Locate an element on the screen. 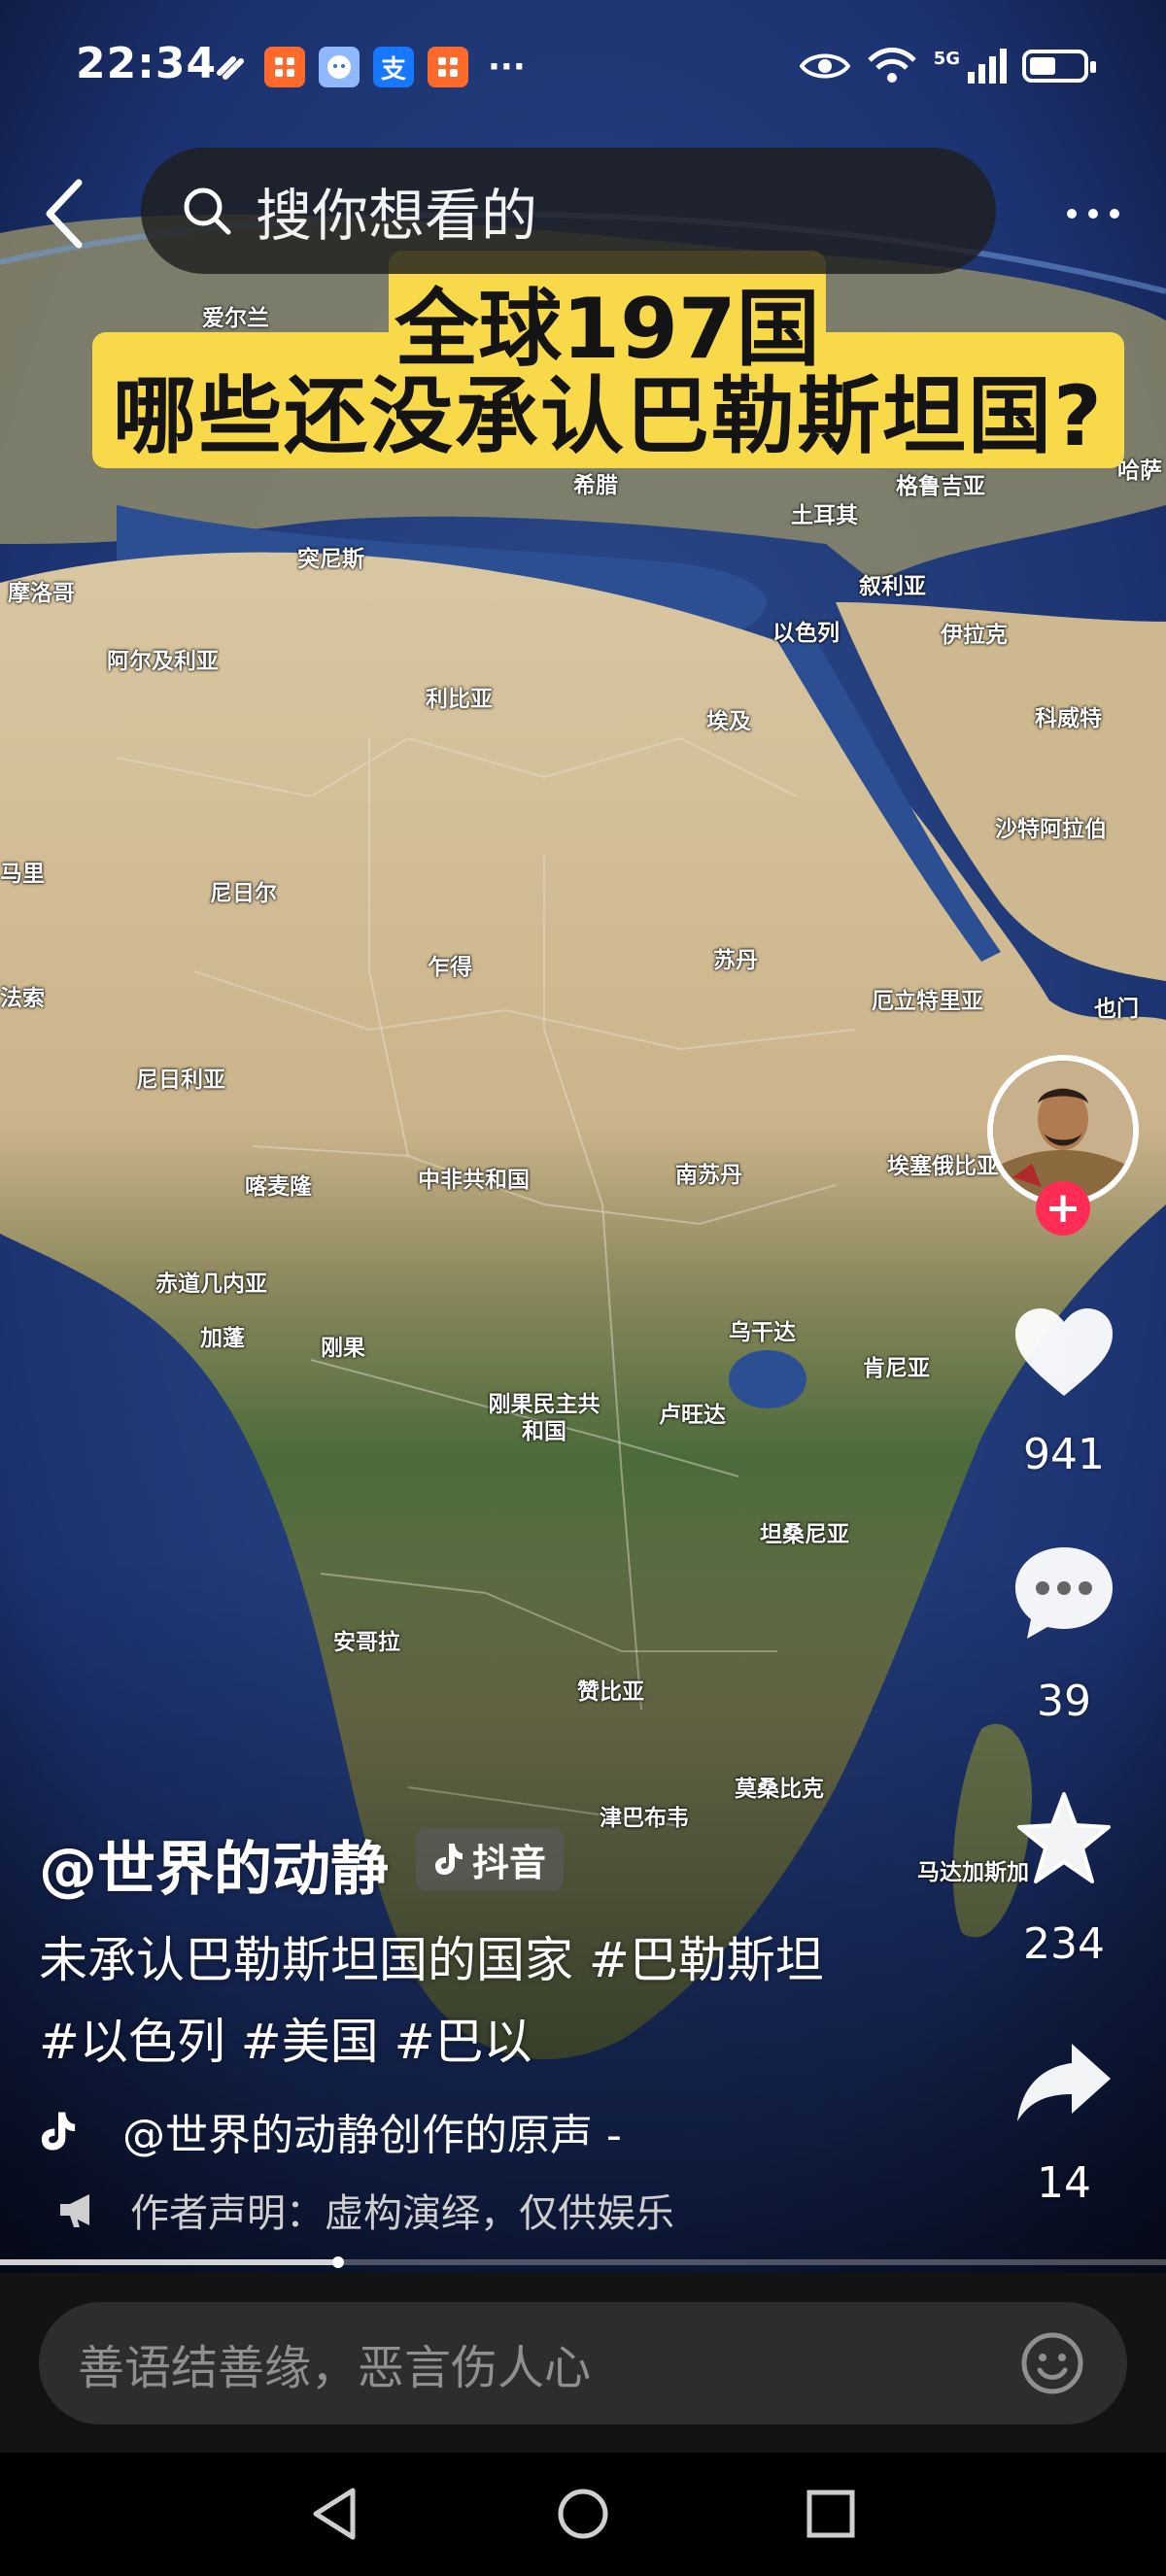 This screenshot has height=2576, width=1166. music-title: @世界的动静创作的原声 - is located at coordinates (372, 2135).